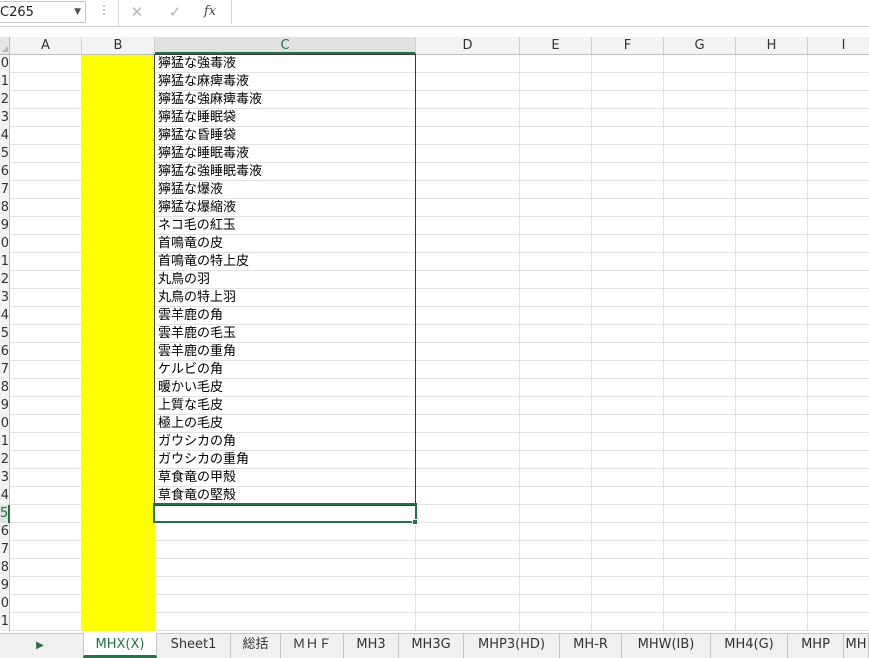  Describe the element at coordinates (285, 45) in the screenshot. I see `column-header-c: C` at that location.